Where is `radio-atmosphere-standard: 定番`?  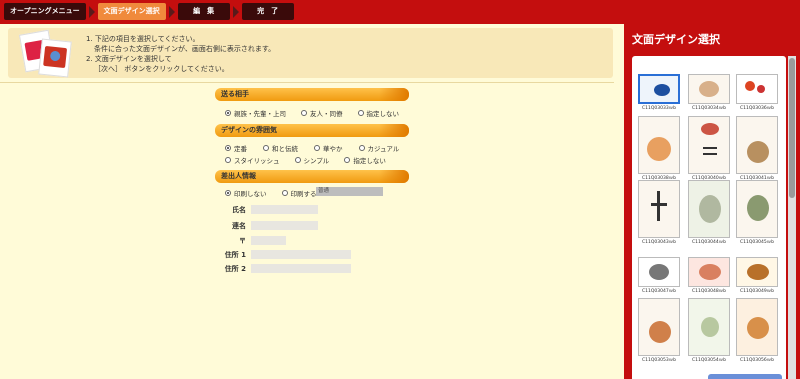 radio-atmosphere-standard: 定番 is located at coordinates (236, 148).